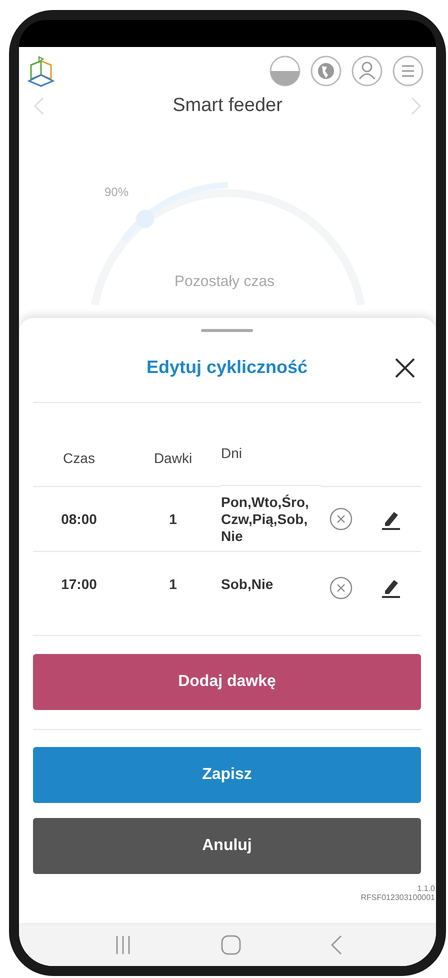 Image resolution: width=448 pixels, height=978 pixels. I want to click on cancel-button: Anuluj, so click(227, 846).